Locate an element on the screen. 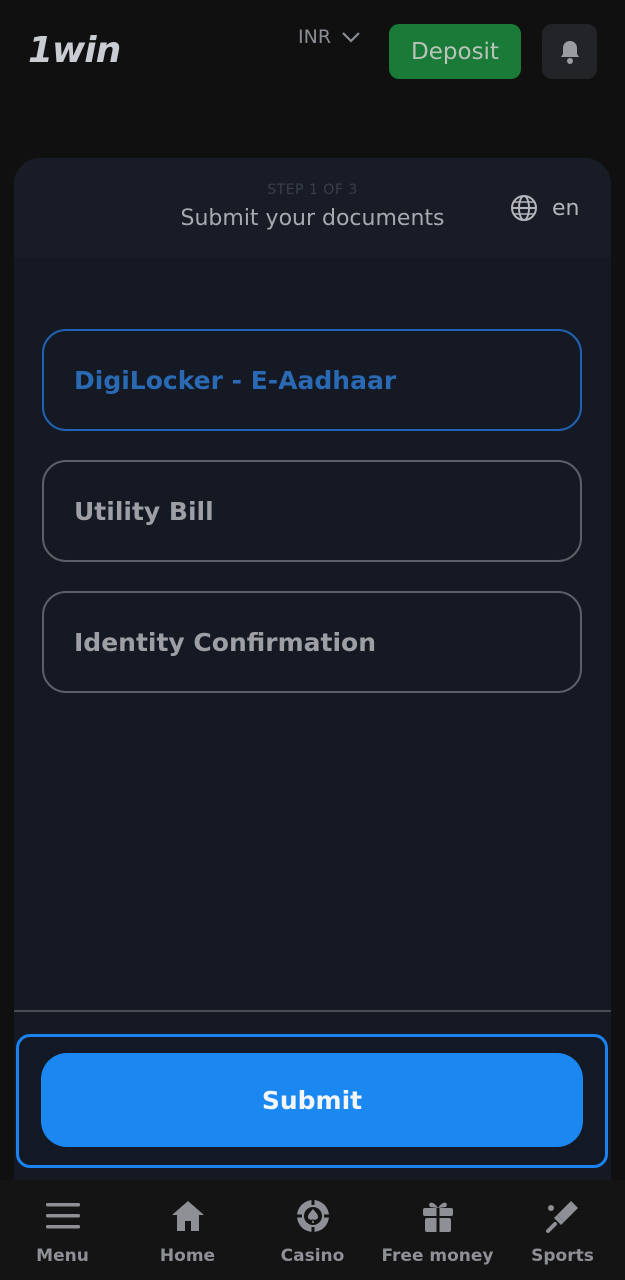 This screenshot has height=1280, width=625. bottom-navigation: Menu Home Casino Free money Sports is located at coordinates (312, 1230).